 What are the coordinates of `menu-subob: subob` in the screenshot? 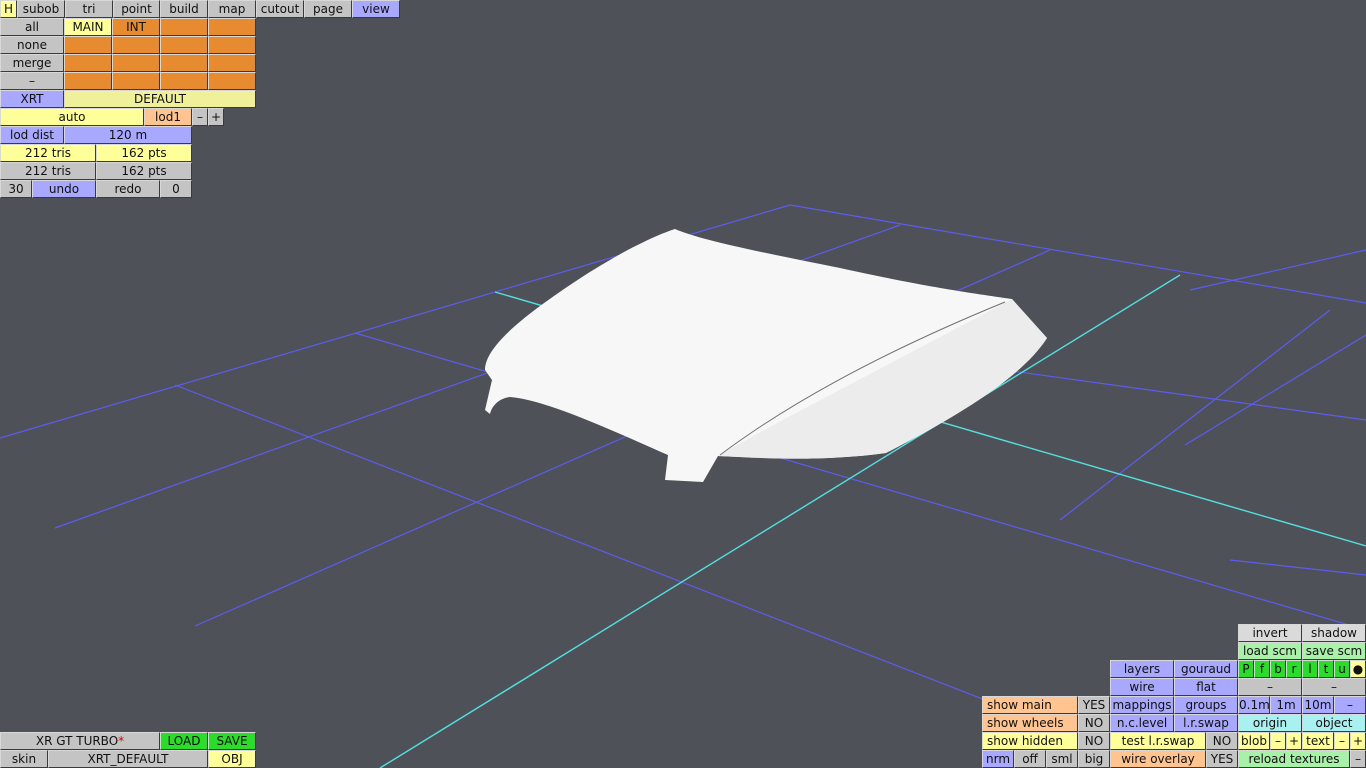 It's located at (41, 9).